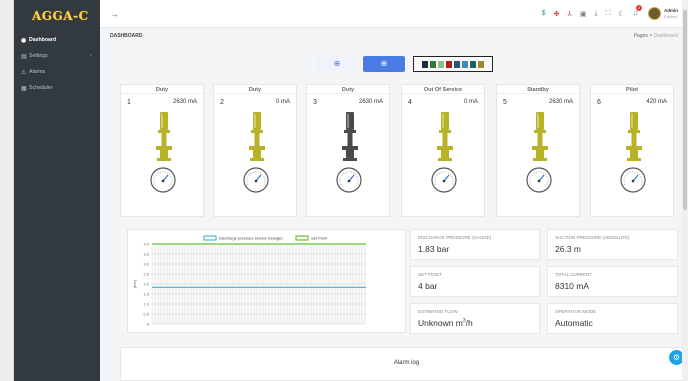 Image resolution: width=688 pixels, height=381 pixels. Describe the element at coordinates (592, 11) in the screenshot. I see `topbar-icons: $ ✤ ⅄ ▣ ⤓ ⛶ ☾ ♫ 1` at that location.